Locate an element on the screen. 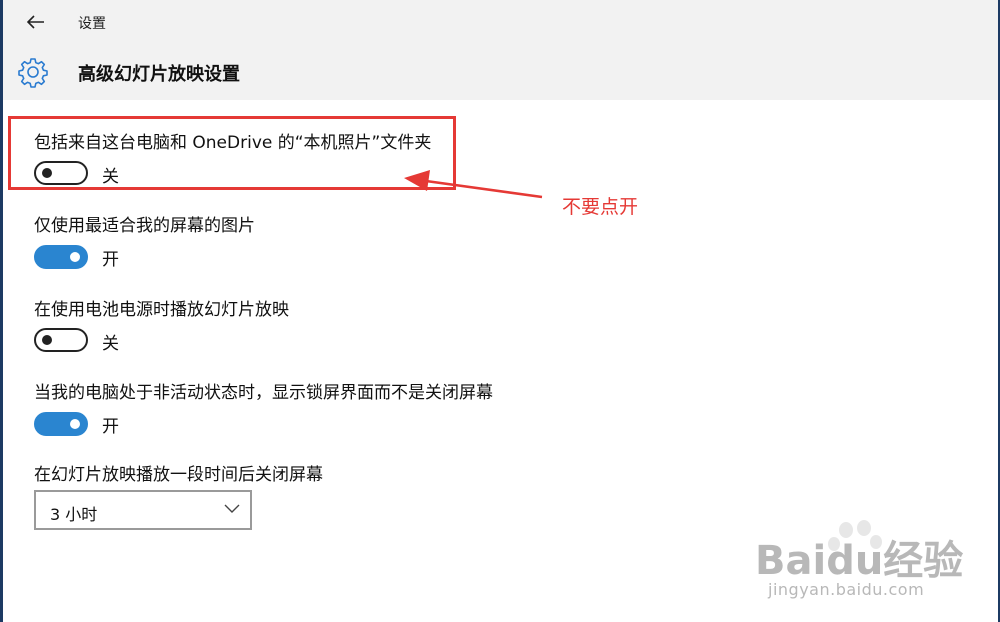  gear-icon is located at coordinates (33, 73).